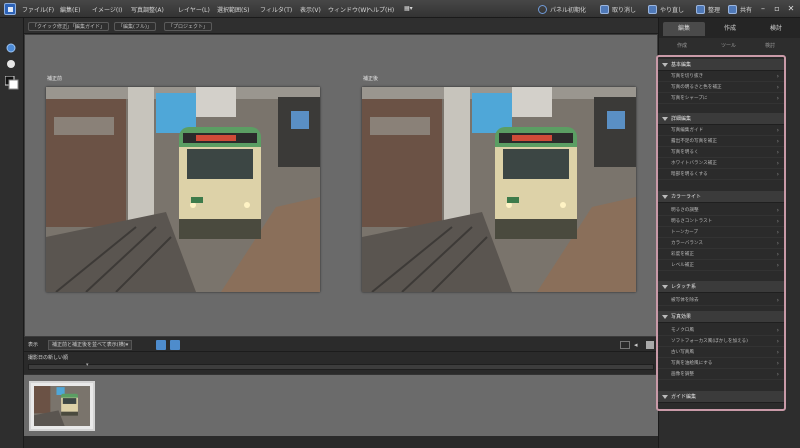 The width and height of the screenshot is (800, 448). I want to click on list-item: レベル補正 ›, so click(721, 265).